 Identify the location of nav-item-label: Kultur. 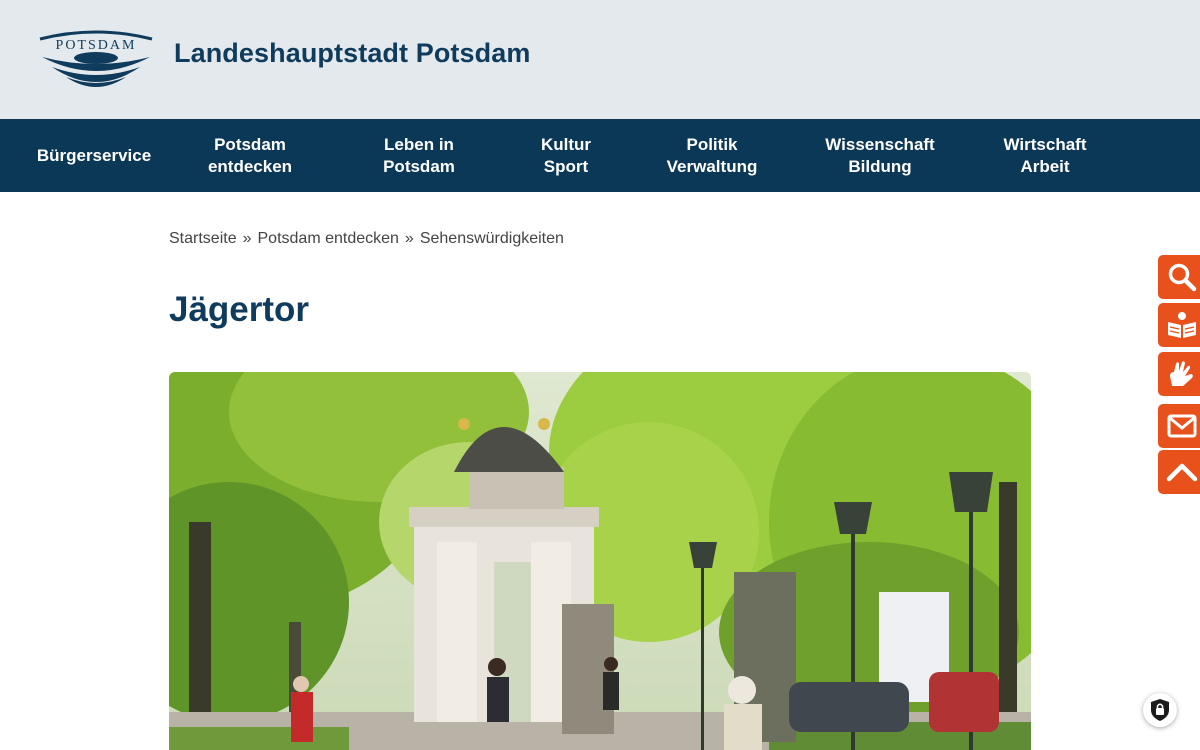
(566, 144).